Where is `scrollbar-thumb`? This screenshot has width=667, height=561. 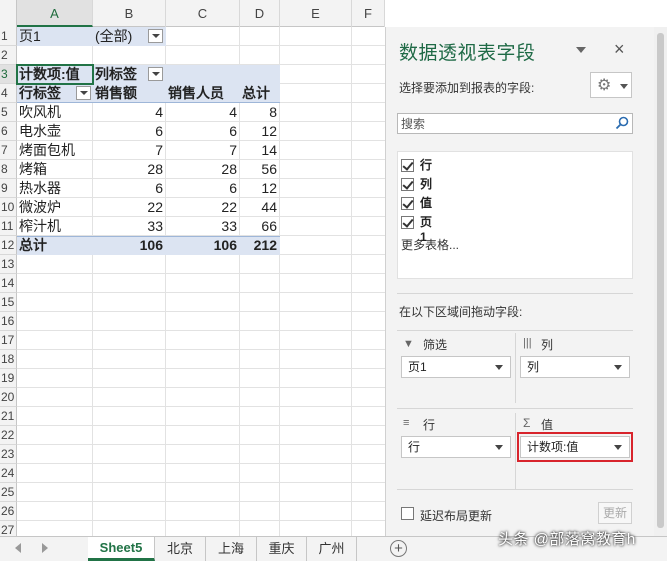
scrollbar-thumb is located at coordinates (660, 280).